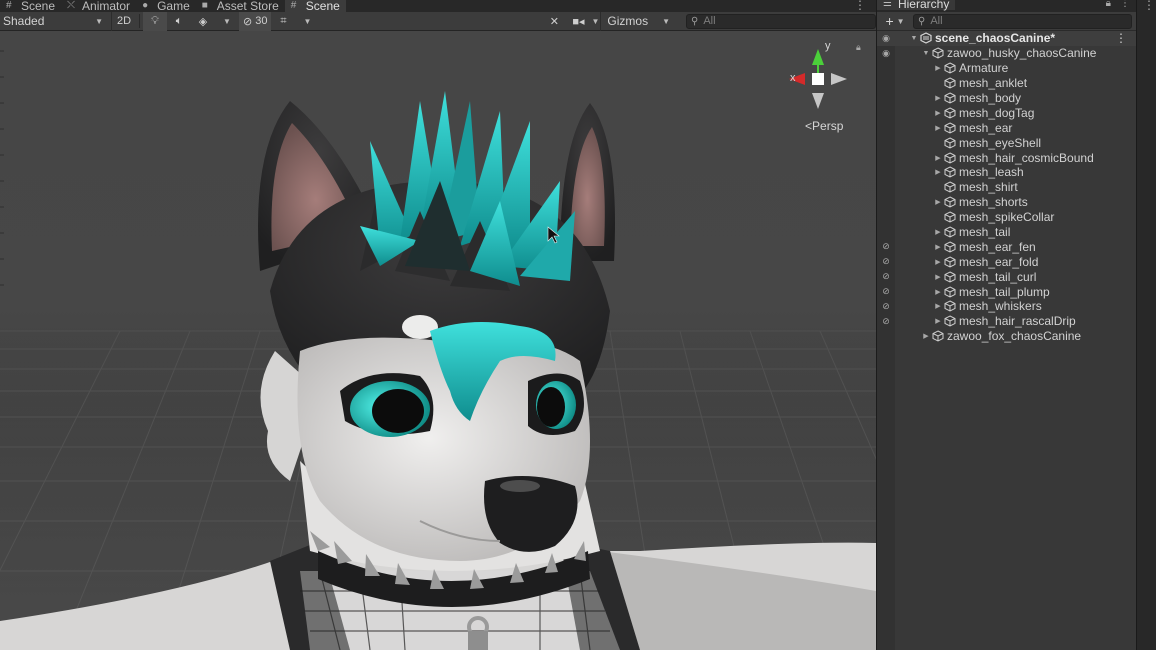 Image resolution: width=1156 pixels, height=650 pixels. I want to click on hierarchy-row: mesh_eyeShell, so click(1007, 142).